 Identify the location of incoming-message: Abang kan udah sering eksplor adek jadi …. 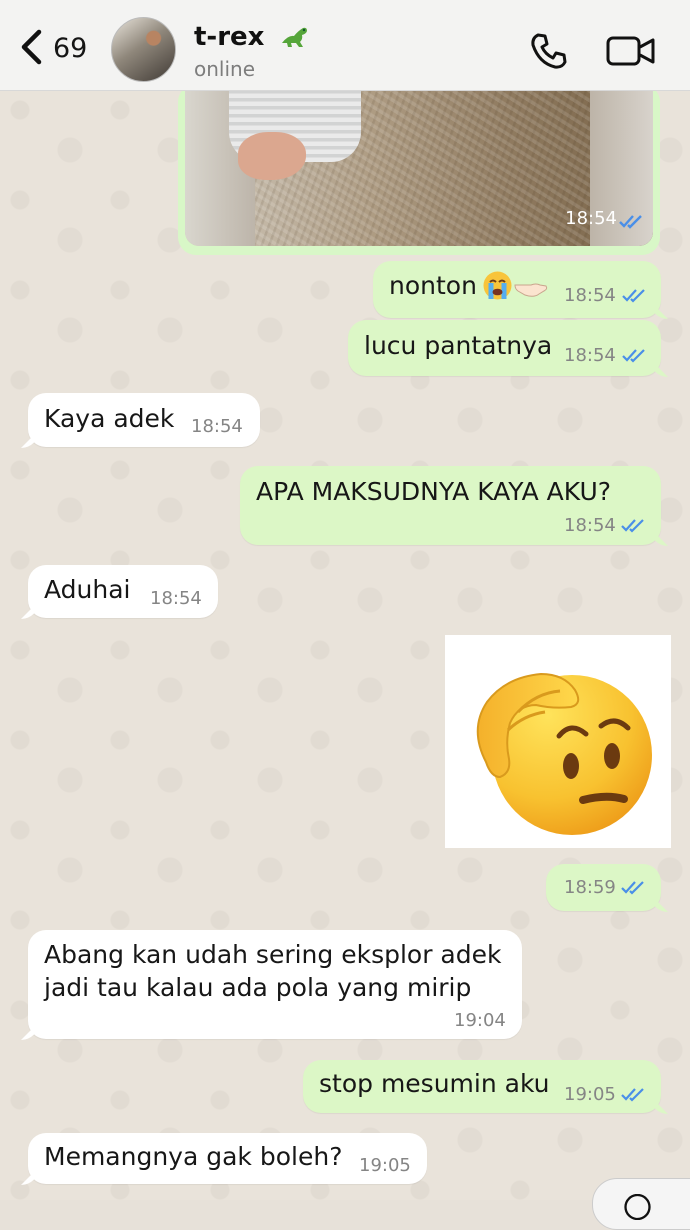
(275, 984).